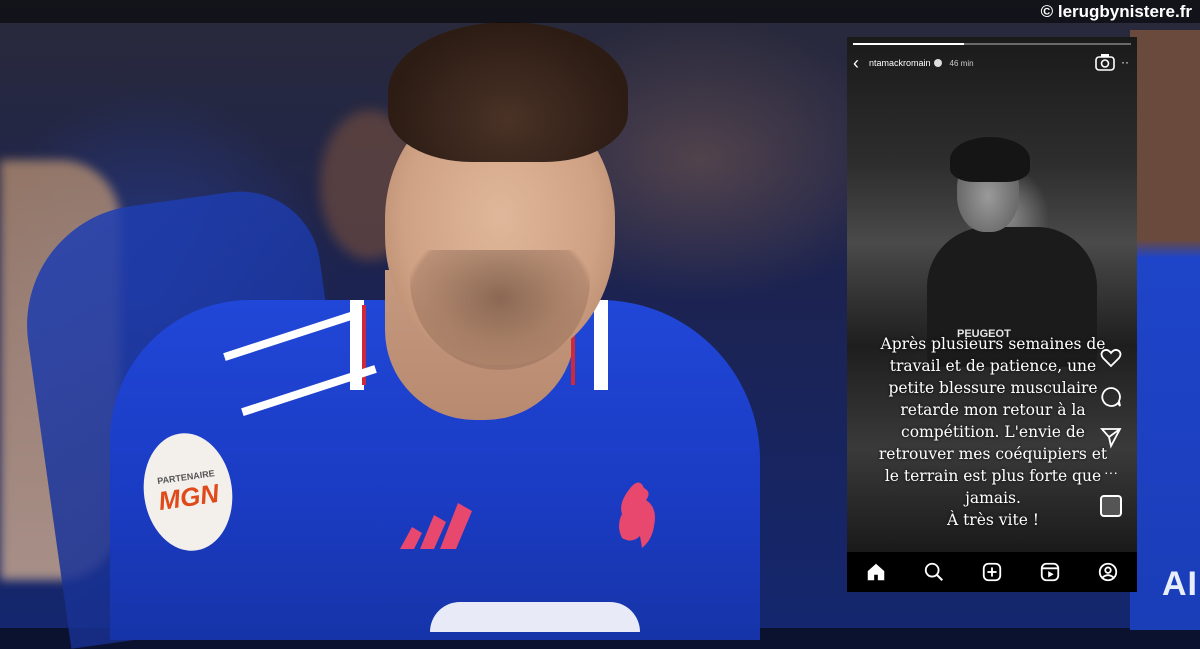 The width and height of the screenshot is (1200, 649). Describe the element at coordinates (1105, 62) in the screenshot. I see `camera-icon` at that location.